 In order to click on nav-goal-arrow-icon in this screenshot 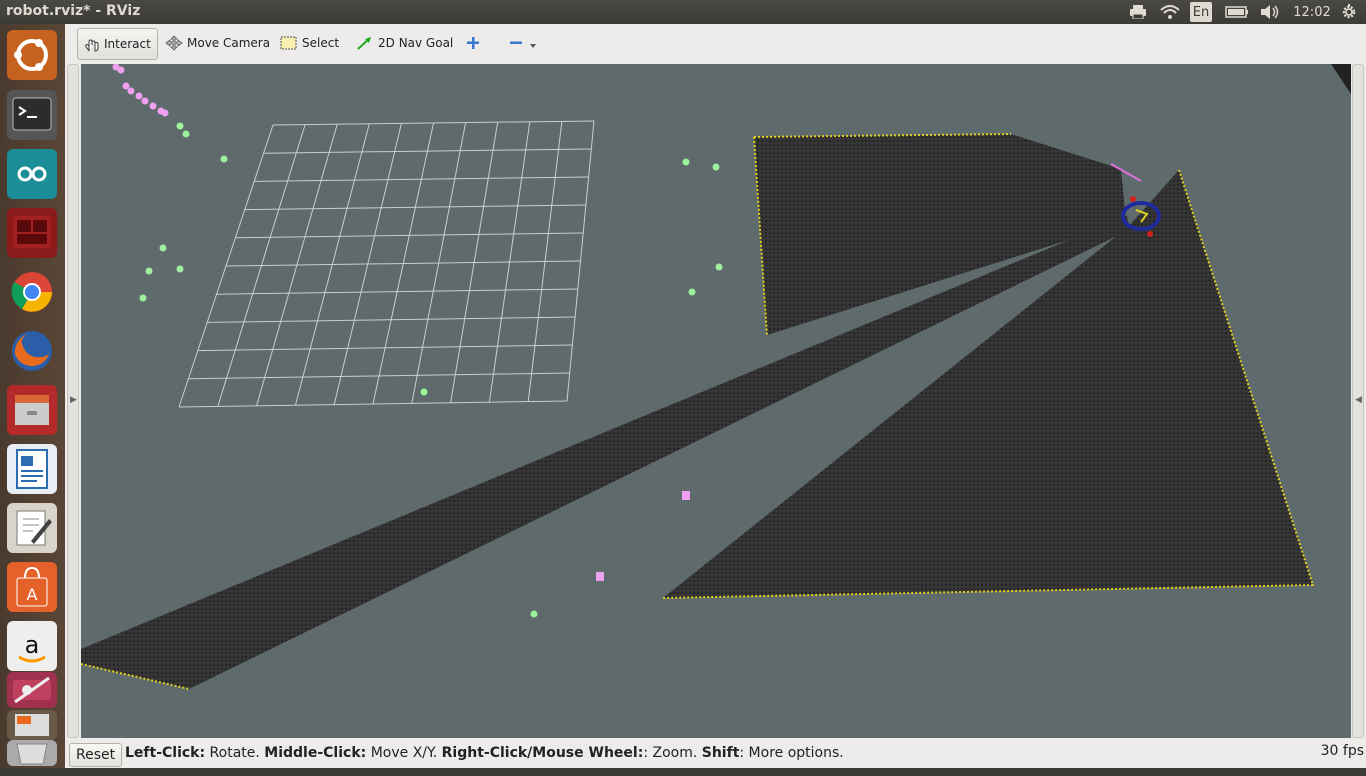, I will do `click(364, 43)`.